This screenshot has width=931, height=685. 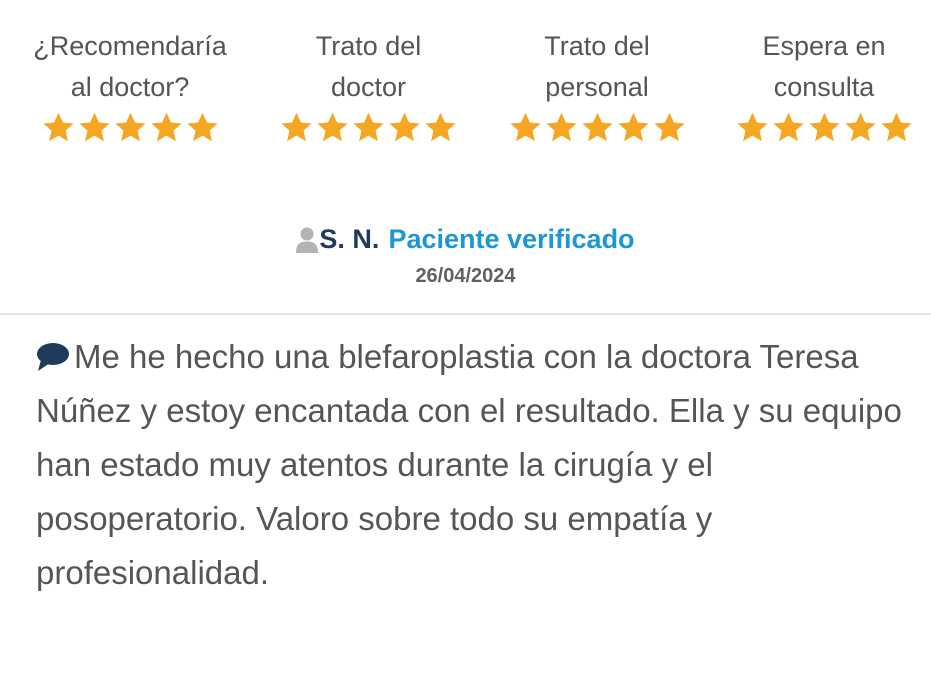 I want to click on rating-label-line2: doctor, so click(x=368, y=87).